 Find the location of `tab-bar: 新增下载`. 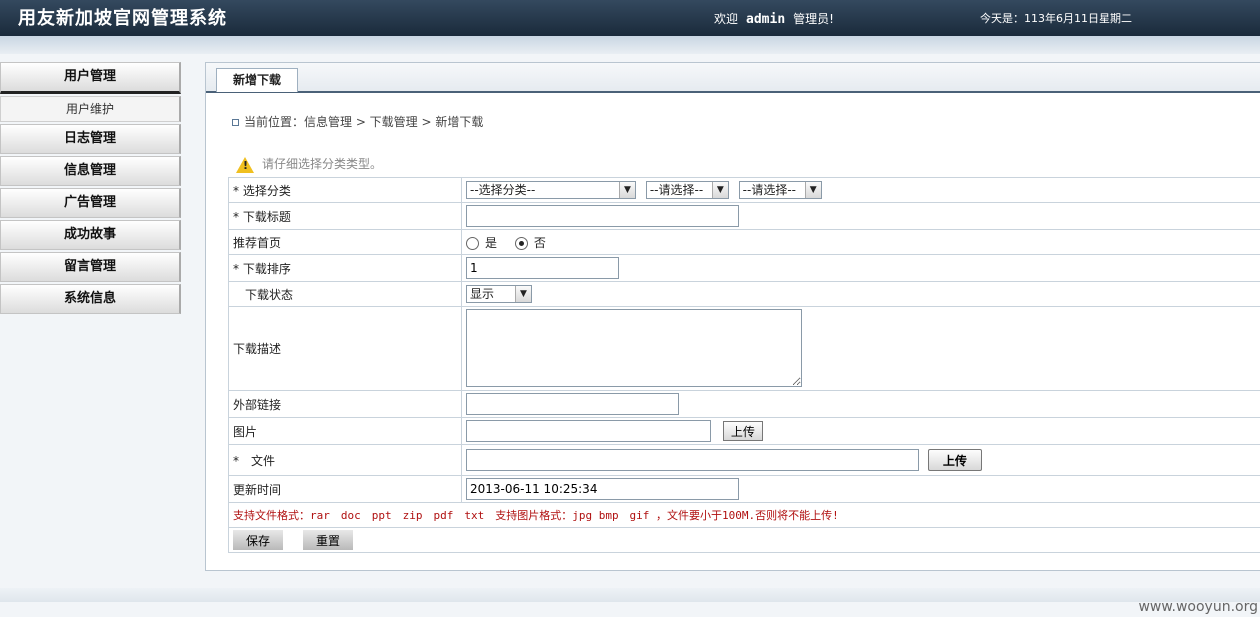

tab-bar: 新增下载 is located at coordinates (733, 78).